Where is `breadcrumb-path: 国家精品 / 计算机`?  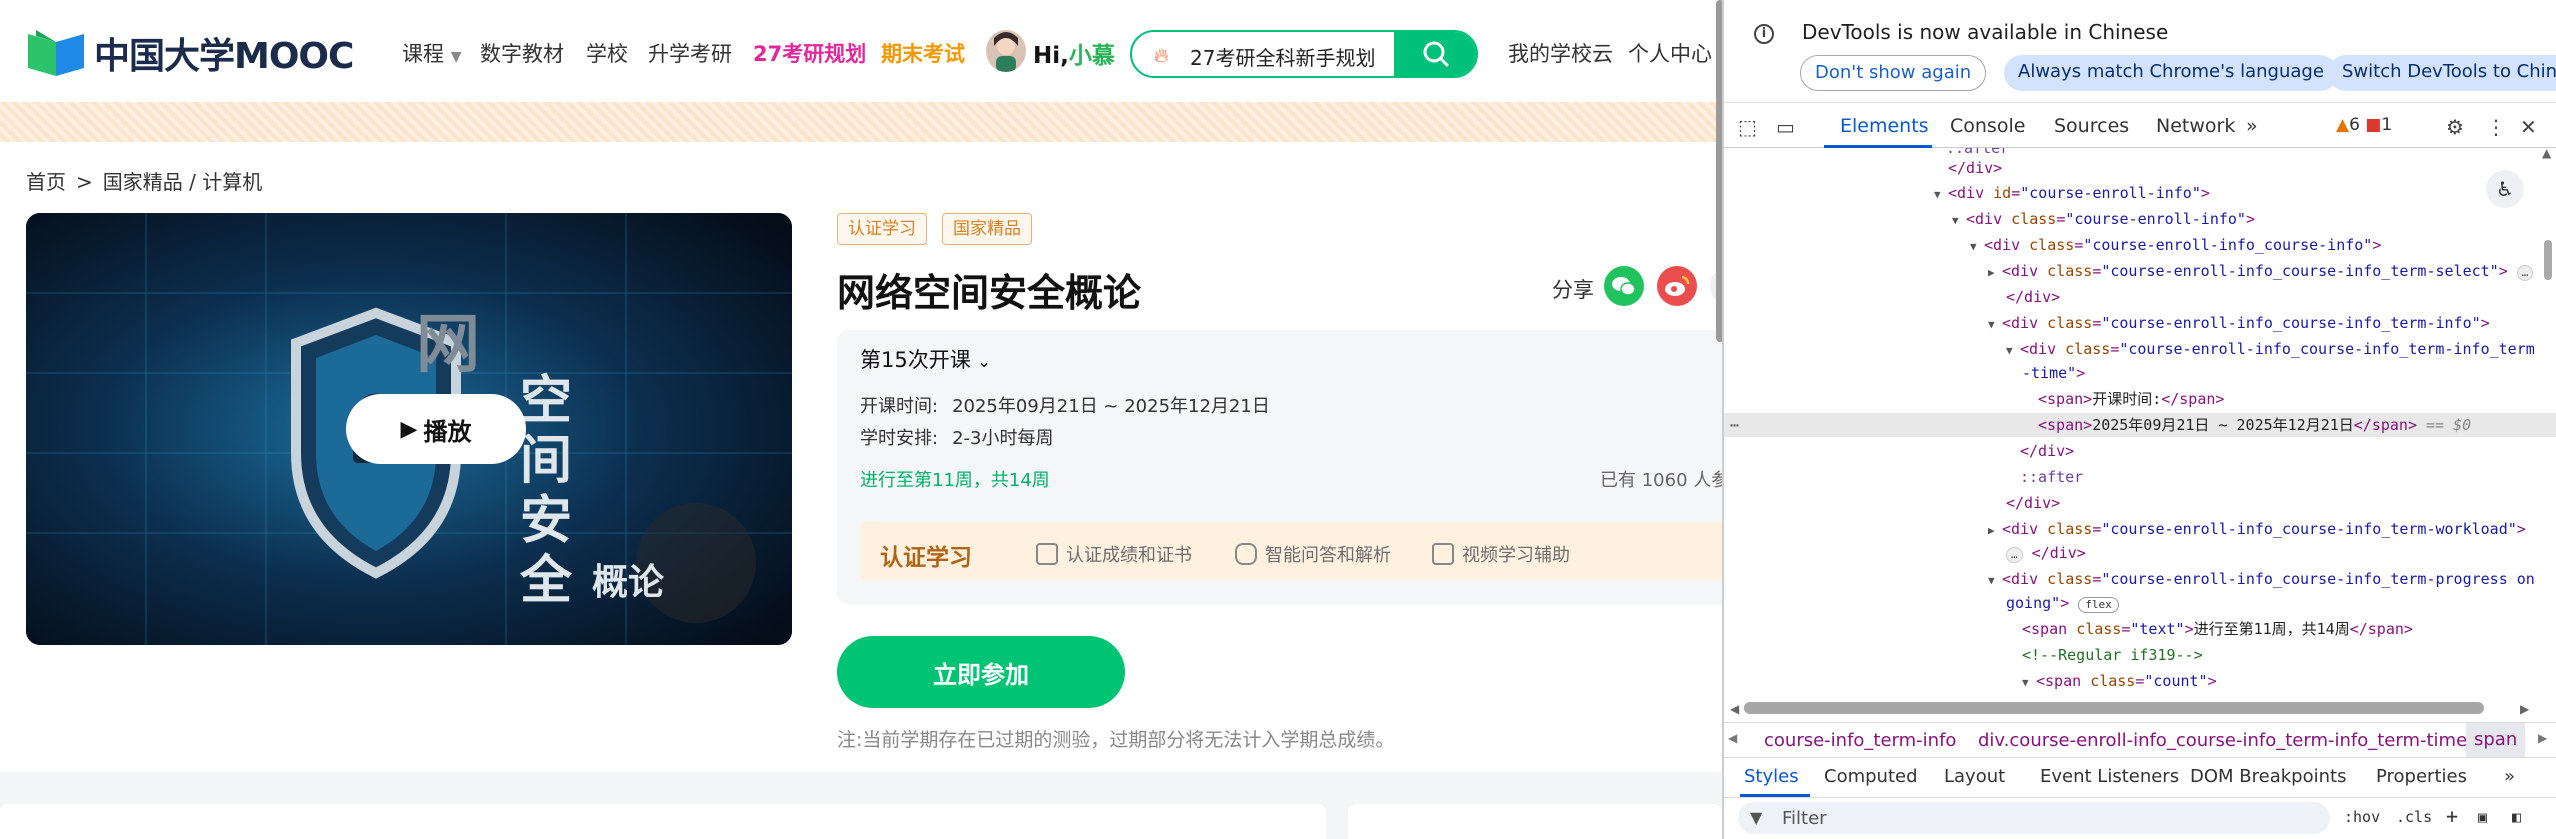
breadcrumb-path: 国家精品 / 计算机 is located at coordinates (182, 182).